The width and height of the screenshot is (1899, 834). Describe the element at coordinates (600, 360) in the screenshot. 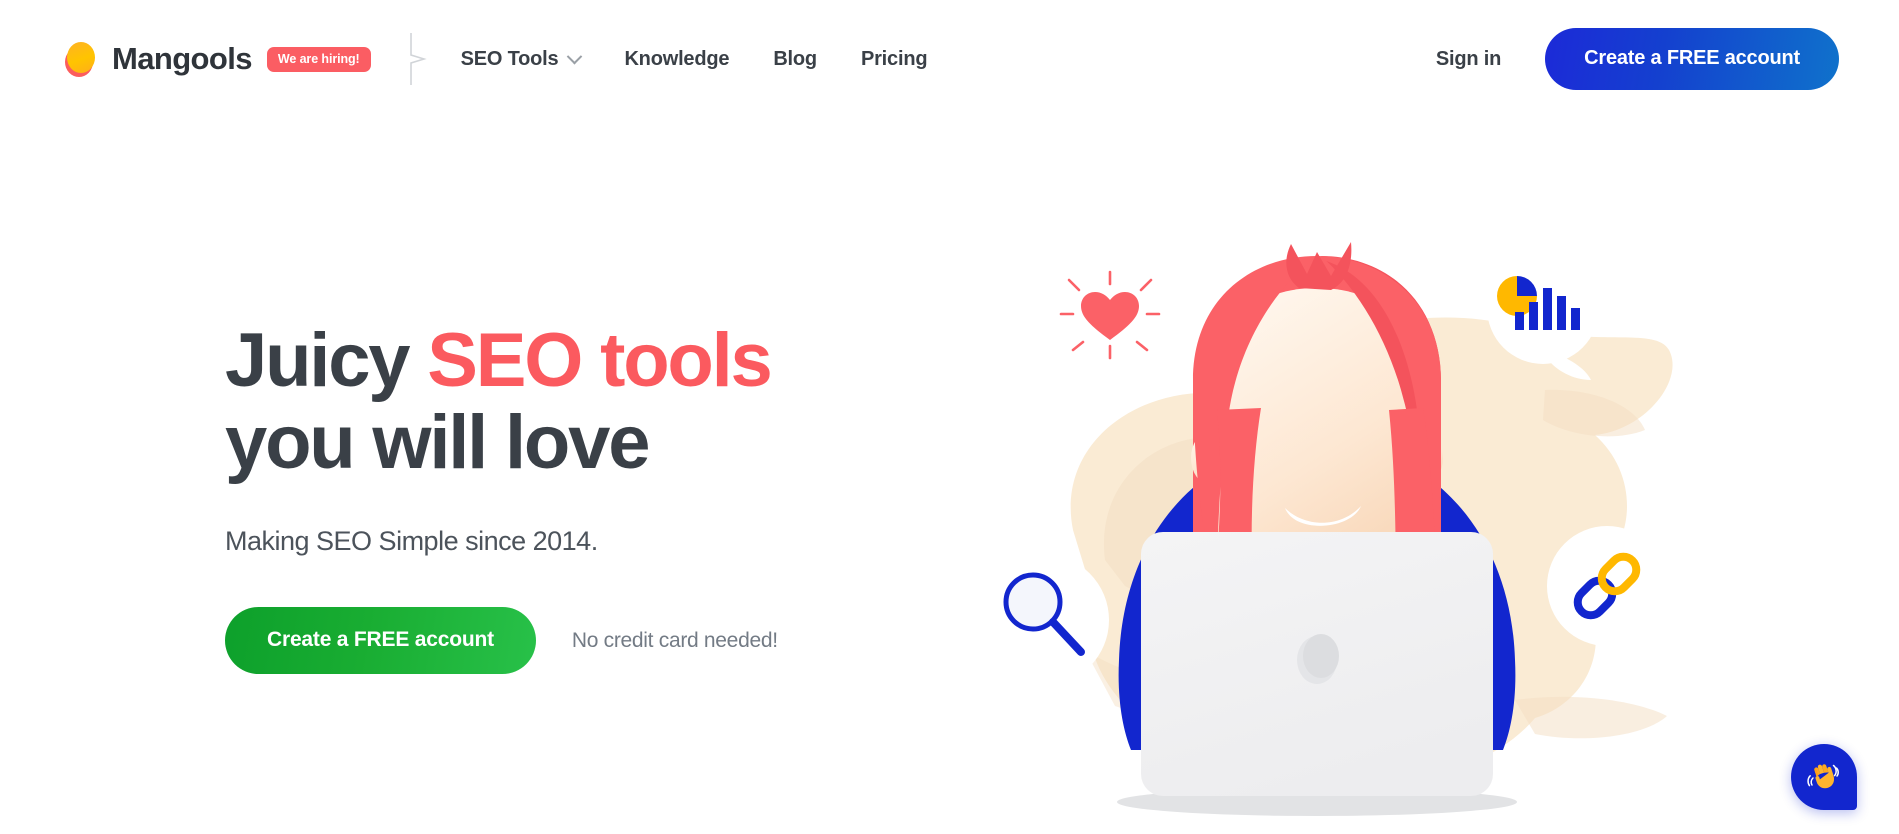

I see `hero-title-accent: SEO tools` at that location.